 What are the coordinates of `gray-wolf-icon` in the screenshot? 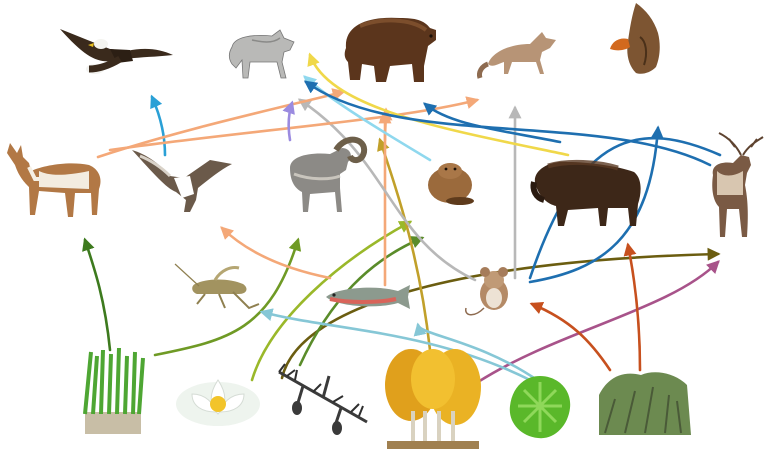 It's located at (261, 54).